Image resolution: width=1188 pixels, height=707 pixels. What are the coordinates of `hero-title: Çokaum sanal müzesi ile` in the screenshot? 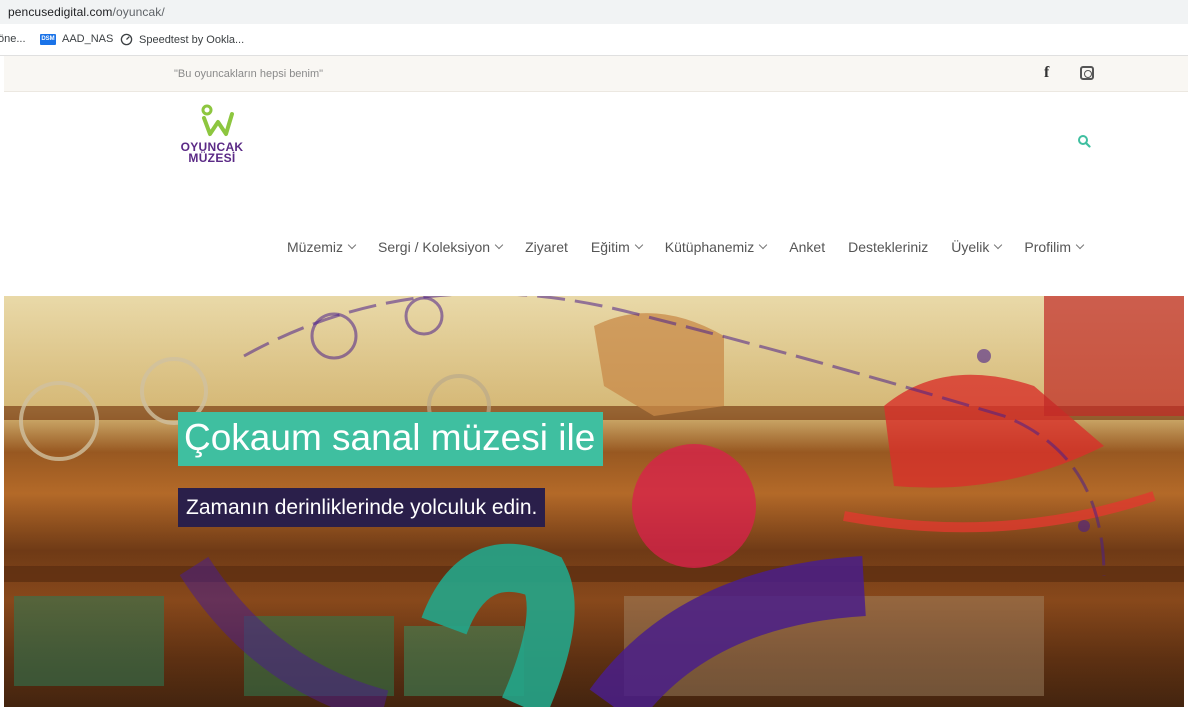 It's located at (391, 439).